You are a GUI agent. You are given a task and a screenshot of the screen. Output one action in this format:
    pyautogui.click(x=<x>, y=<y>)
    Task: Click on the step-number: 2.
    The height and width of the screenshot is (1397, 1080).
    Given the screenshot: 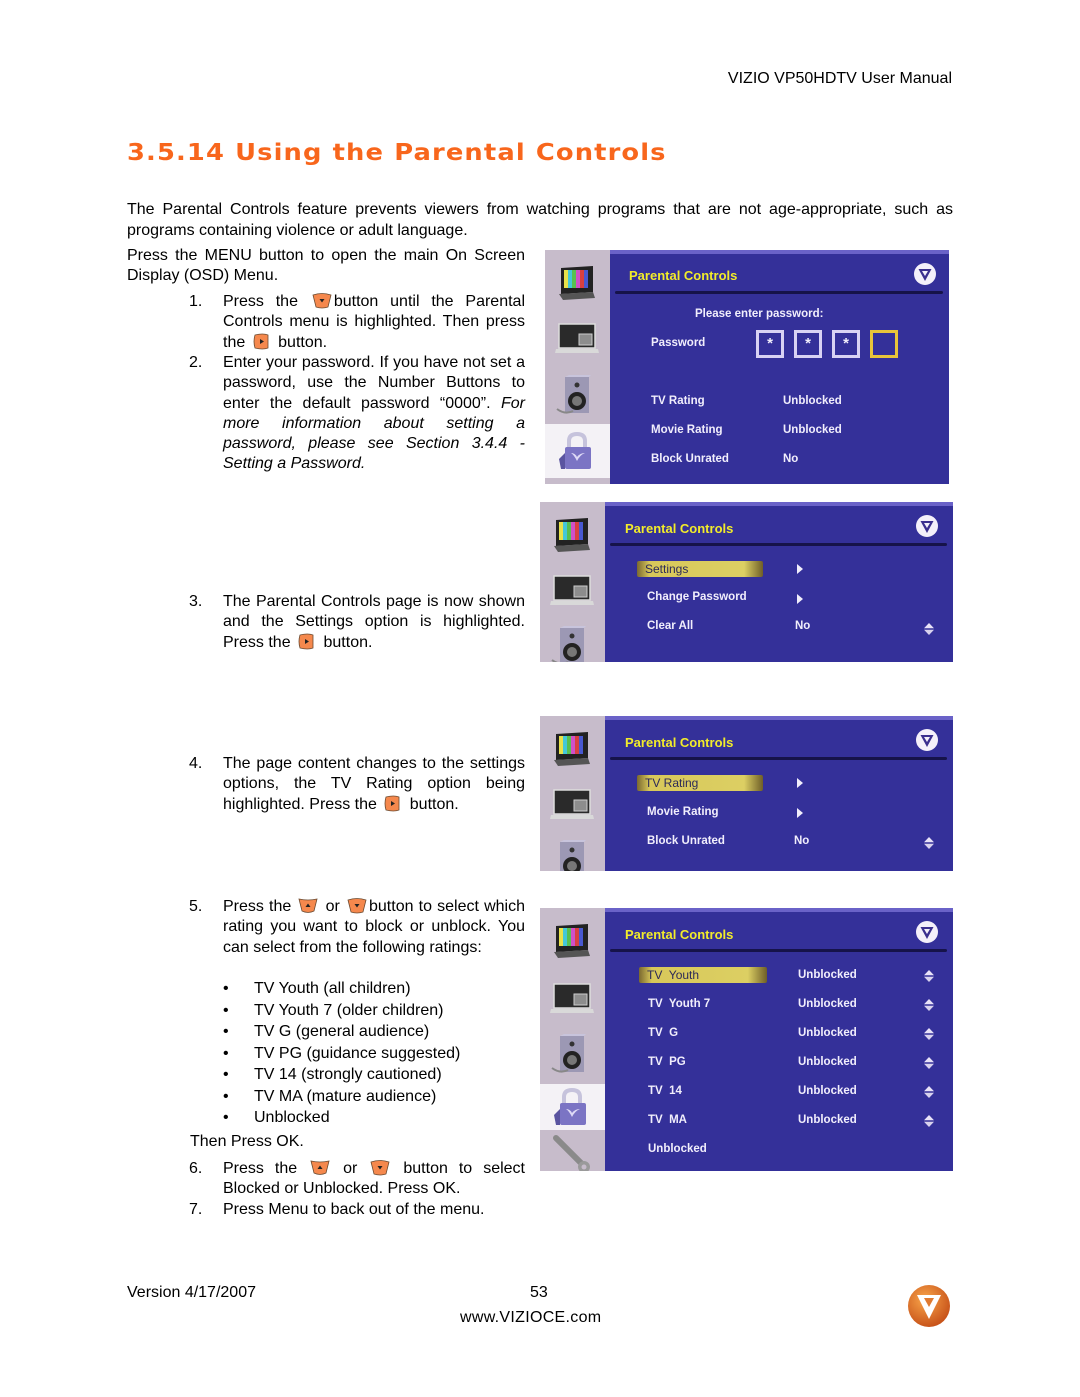 What is the action you would take?
    pyautogui.click(x=196, y=362)
    